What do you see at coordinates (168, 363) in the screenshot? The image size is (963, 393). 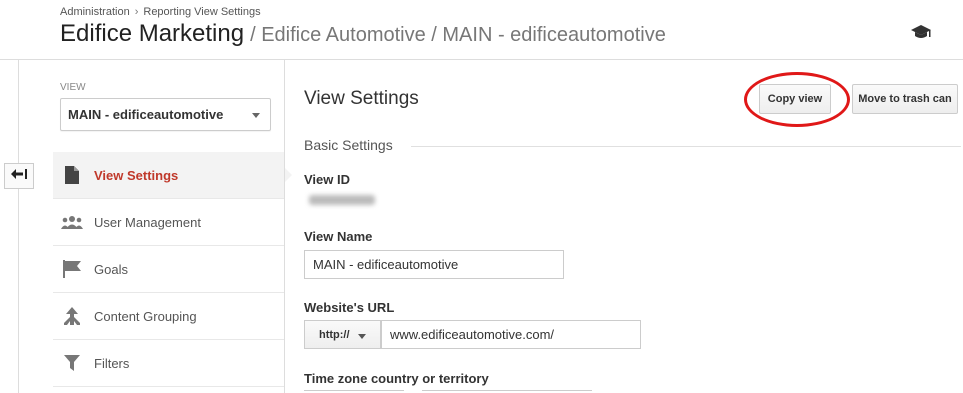 I see `sidebar-item-filters: Filters` at bounding box center [168, 363].